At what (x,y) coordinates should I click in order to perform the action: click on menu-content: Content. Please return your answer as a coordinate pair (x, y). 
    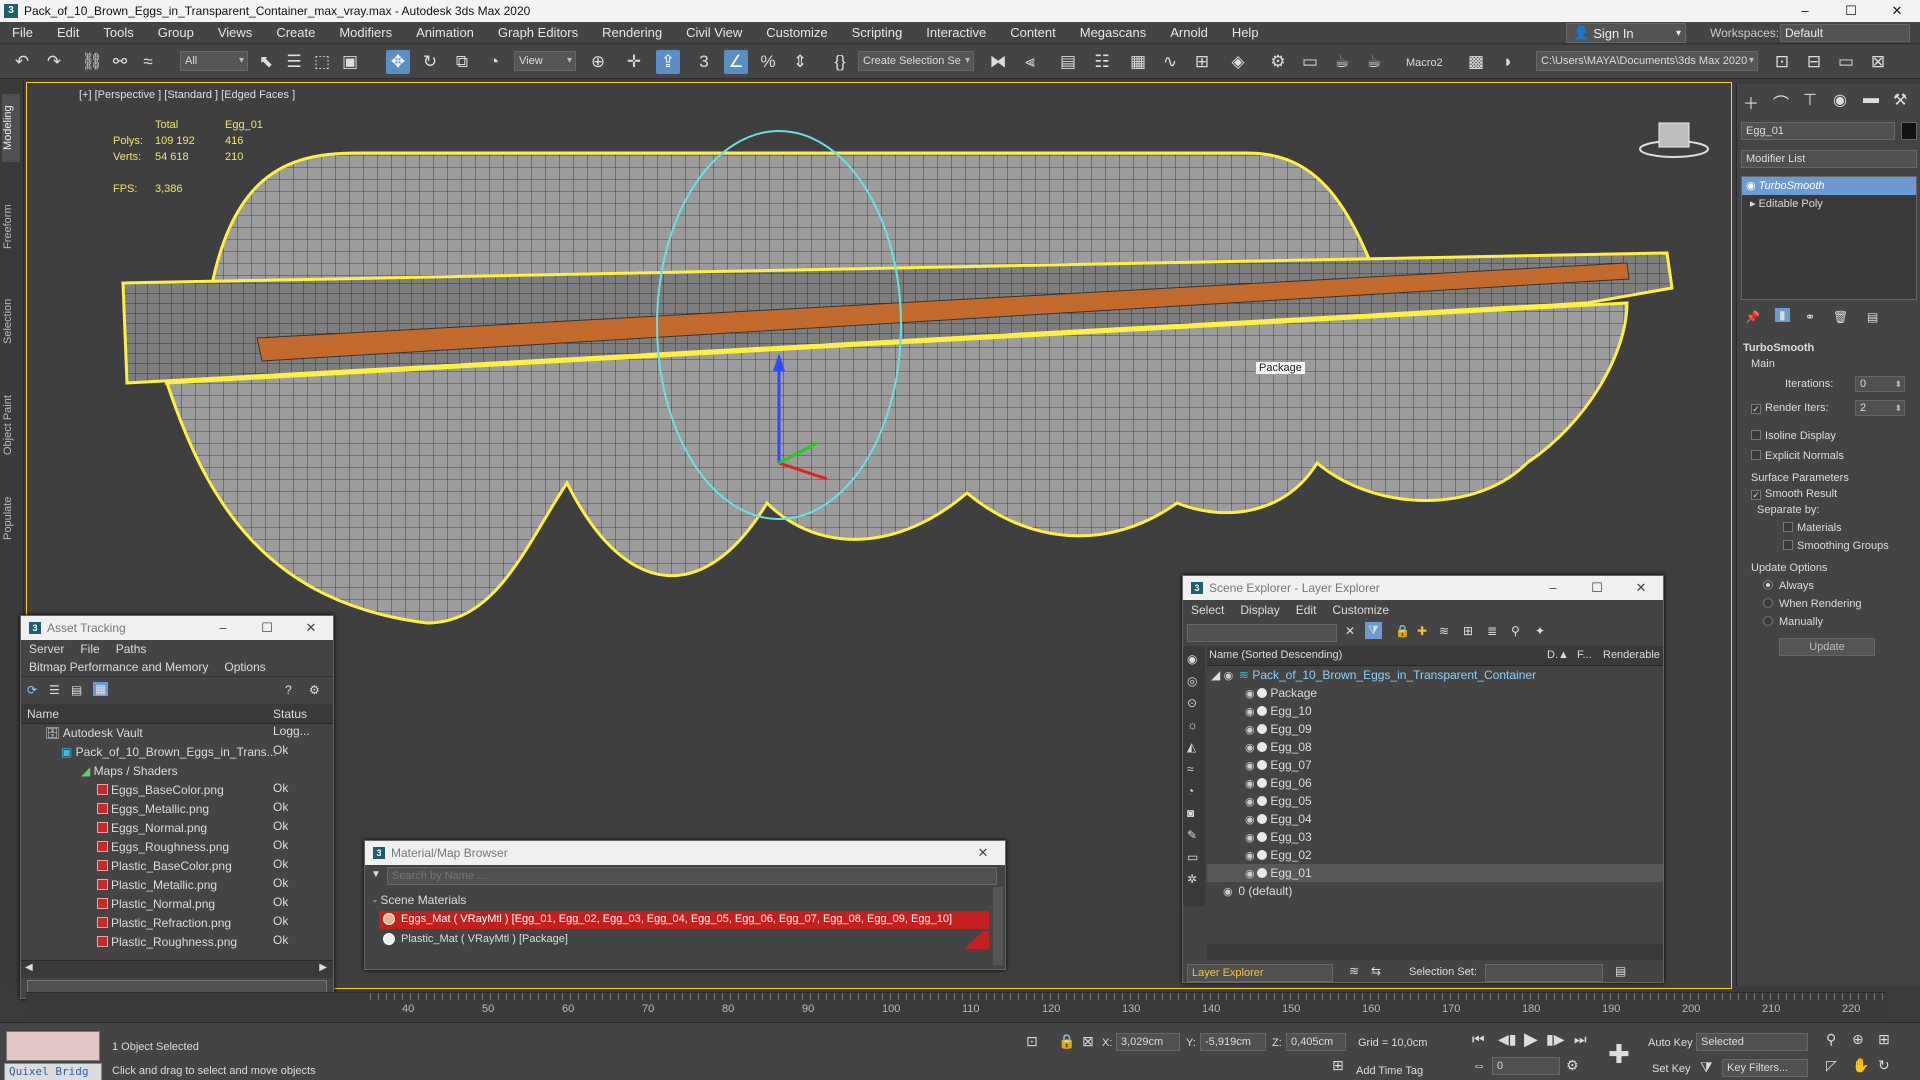
    Looking at the image, I should click on (1033, 33).